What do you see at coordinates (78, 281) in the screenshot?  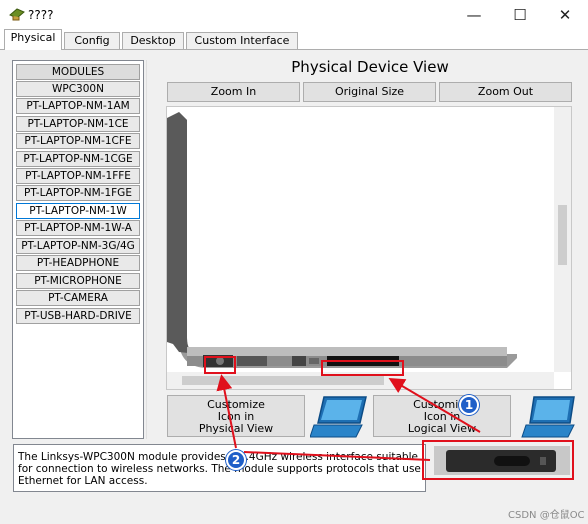 I see `module-item: PT-MICROPHONE` at bounding box center [78, 281].